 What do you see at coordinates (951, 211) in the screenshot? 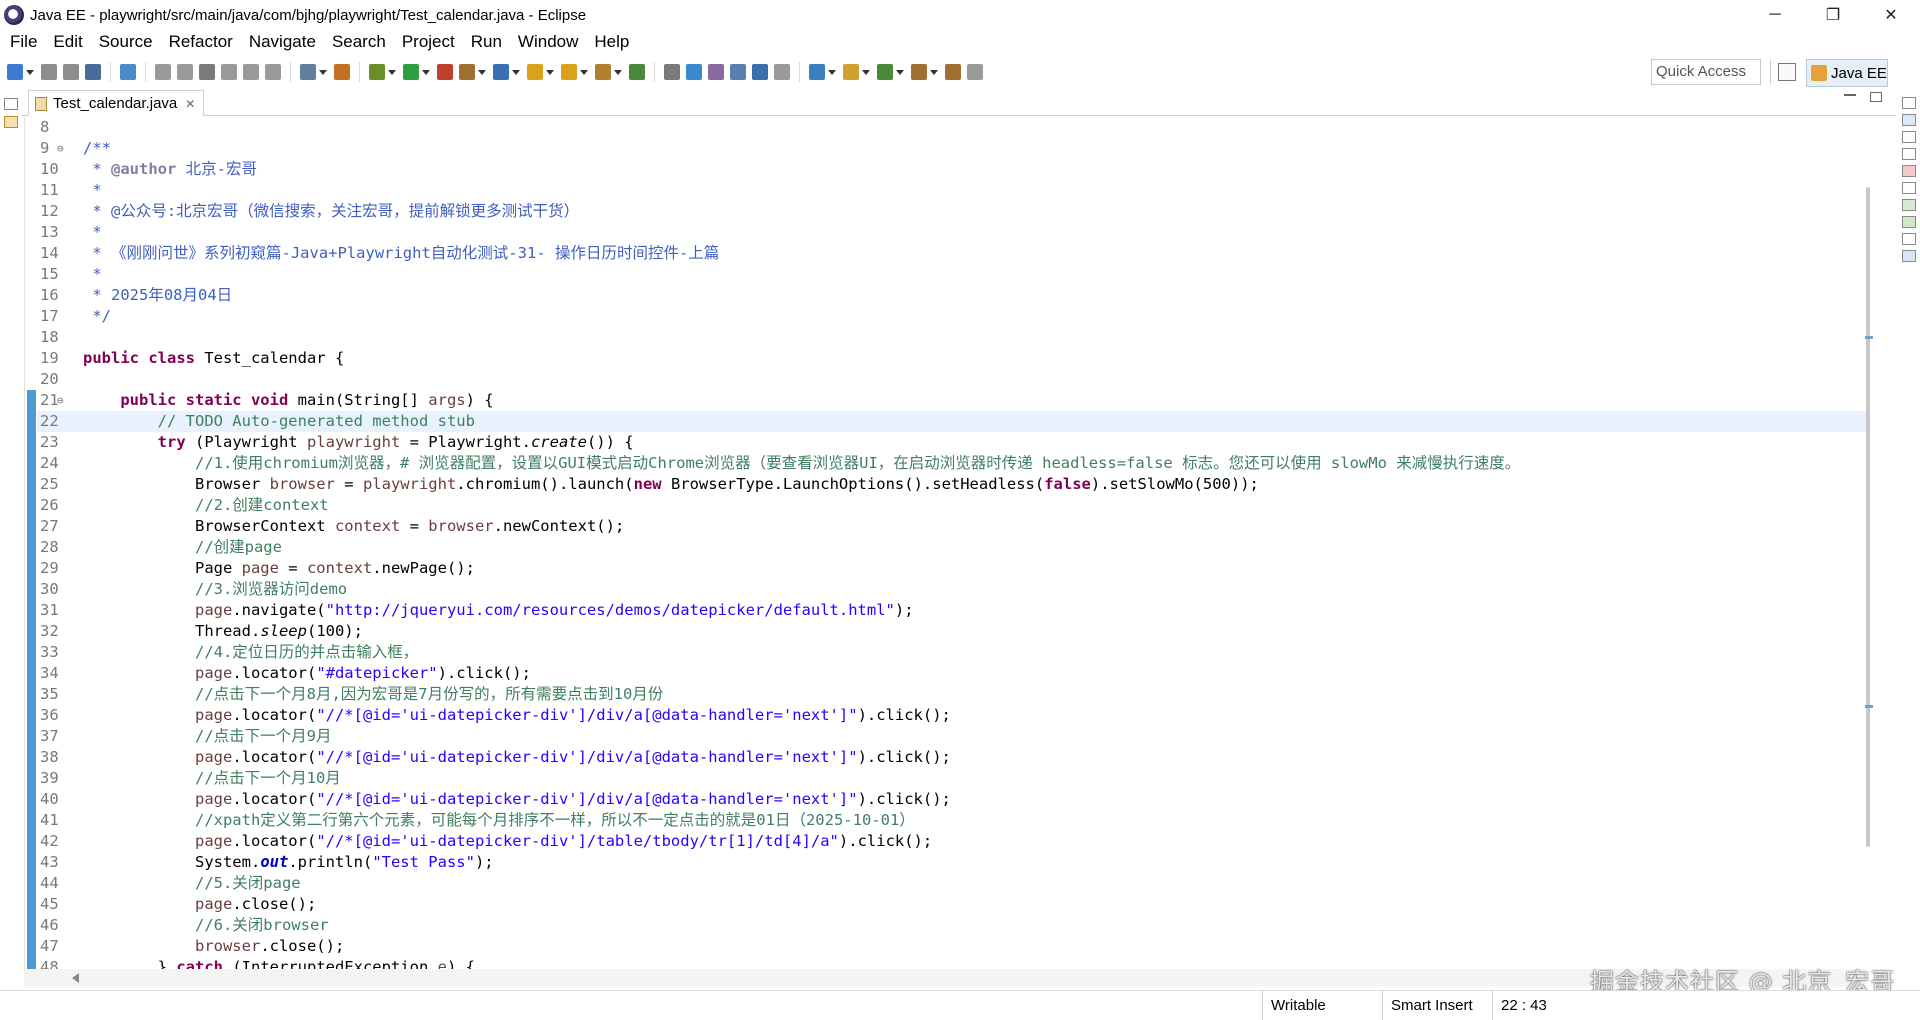
I see `code-line: 12 * @公众号:北京宏哥（微信搜索，关注宏哥，提前解锁更多测试干货）` at bounding box center [951, 211].